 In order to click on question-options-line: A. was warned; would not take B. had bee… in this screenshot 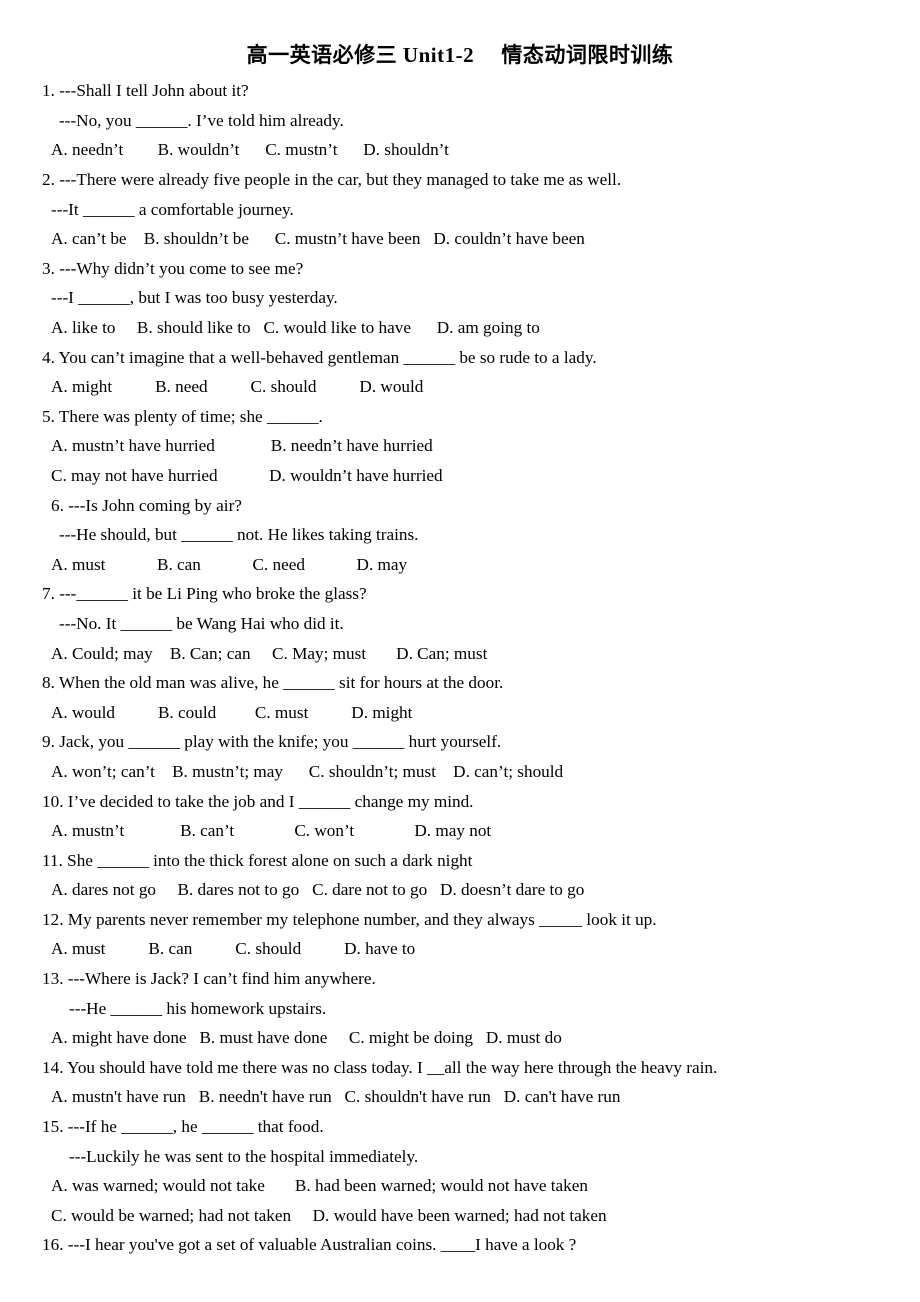, I will do `click(319, 1186)`.